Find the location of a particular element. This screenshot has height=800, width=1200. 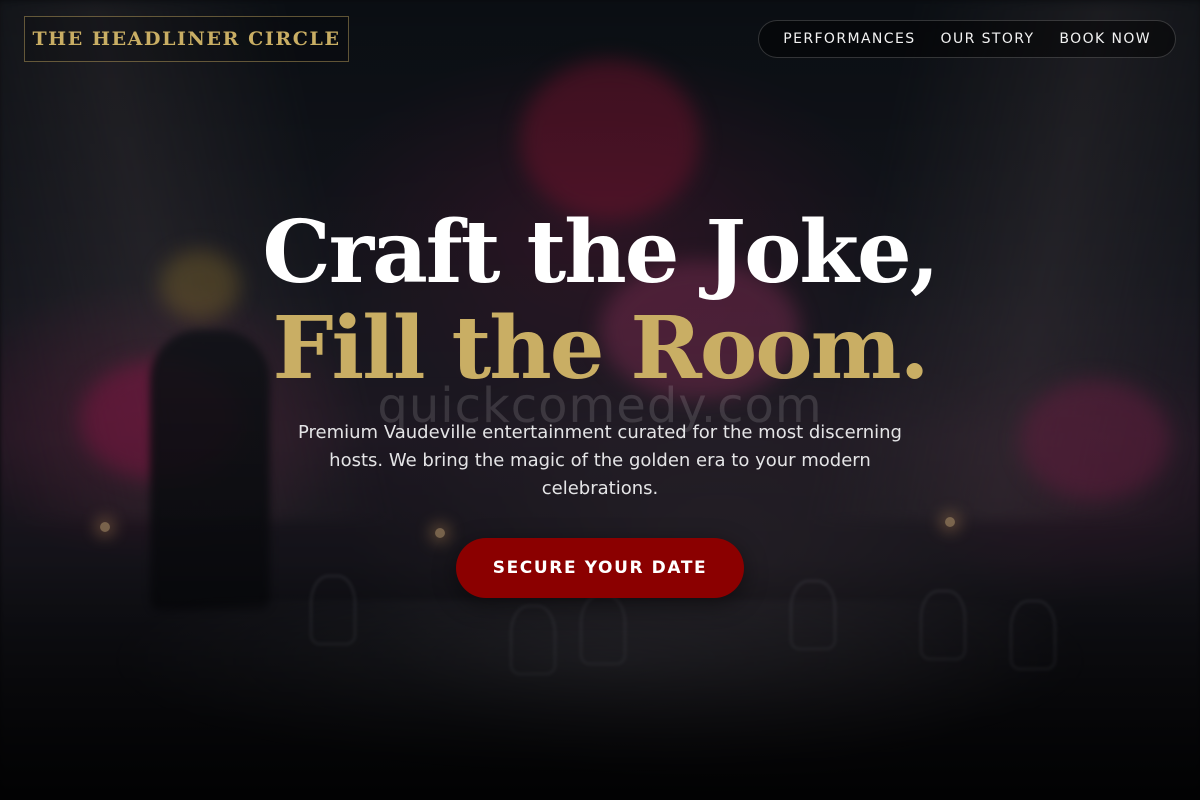

nav-link-performances: PERFORMANCES is located at coordinates (849, 39).